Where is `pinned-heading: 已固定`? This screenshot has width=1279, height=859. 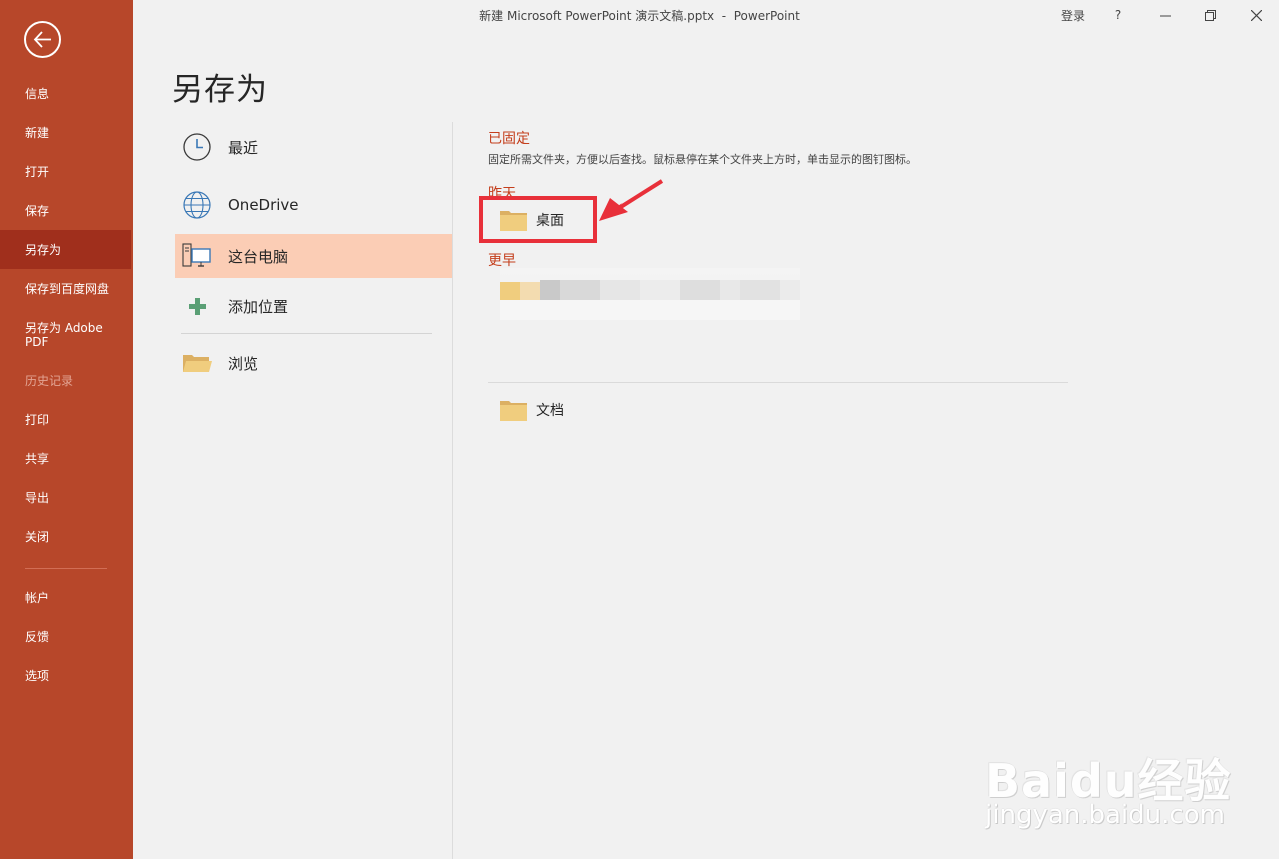
pinned-heading: 已固定 is located at coordinates (509, 139).